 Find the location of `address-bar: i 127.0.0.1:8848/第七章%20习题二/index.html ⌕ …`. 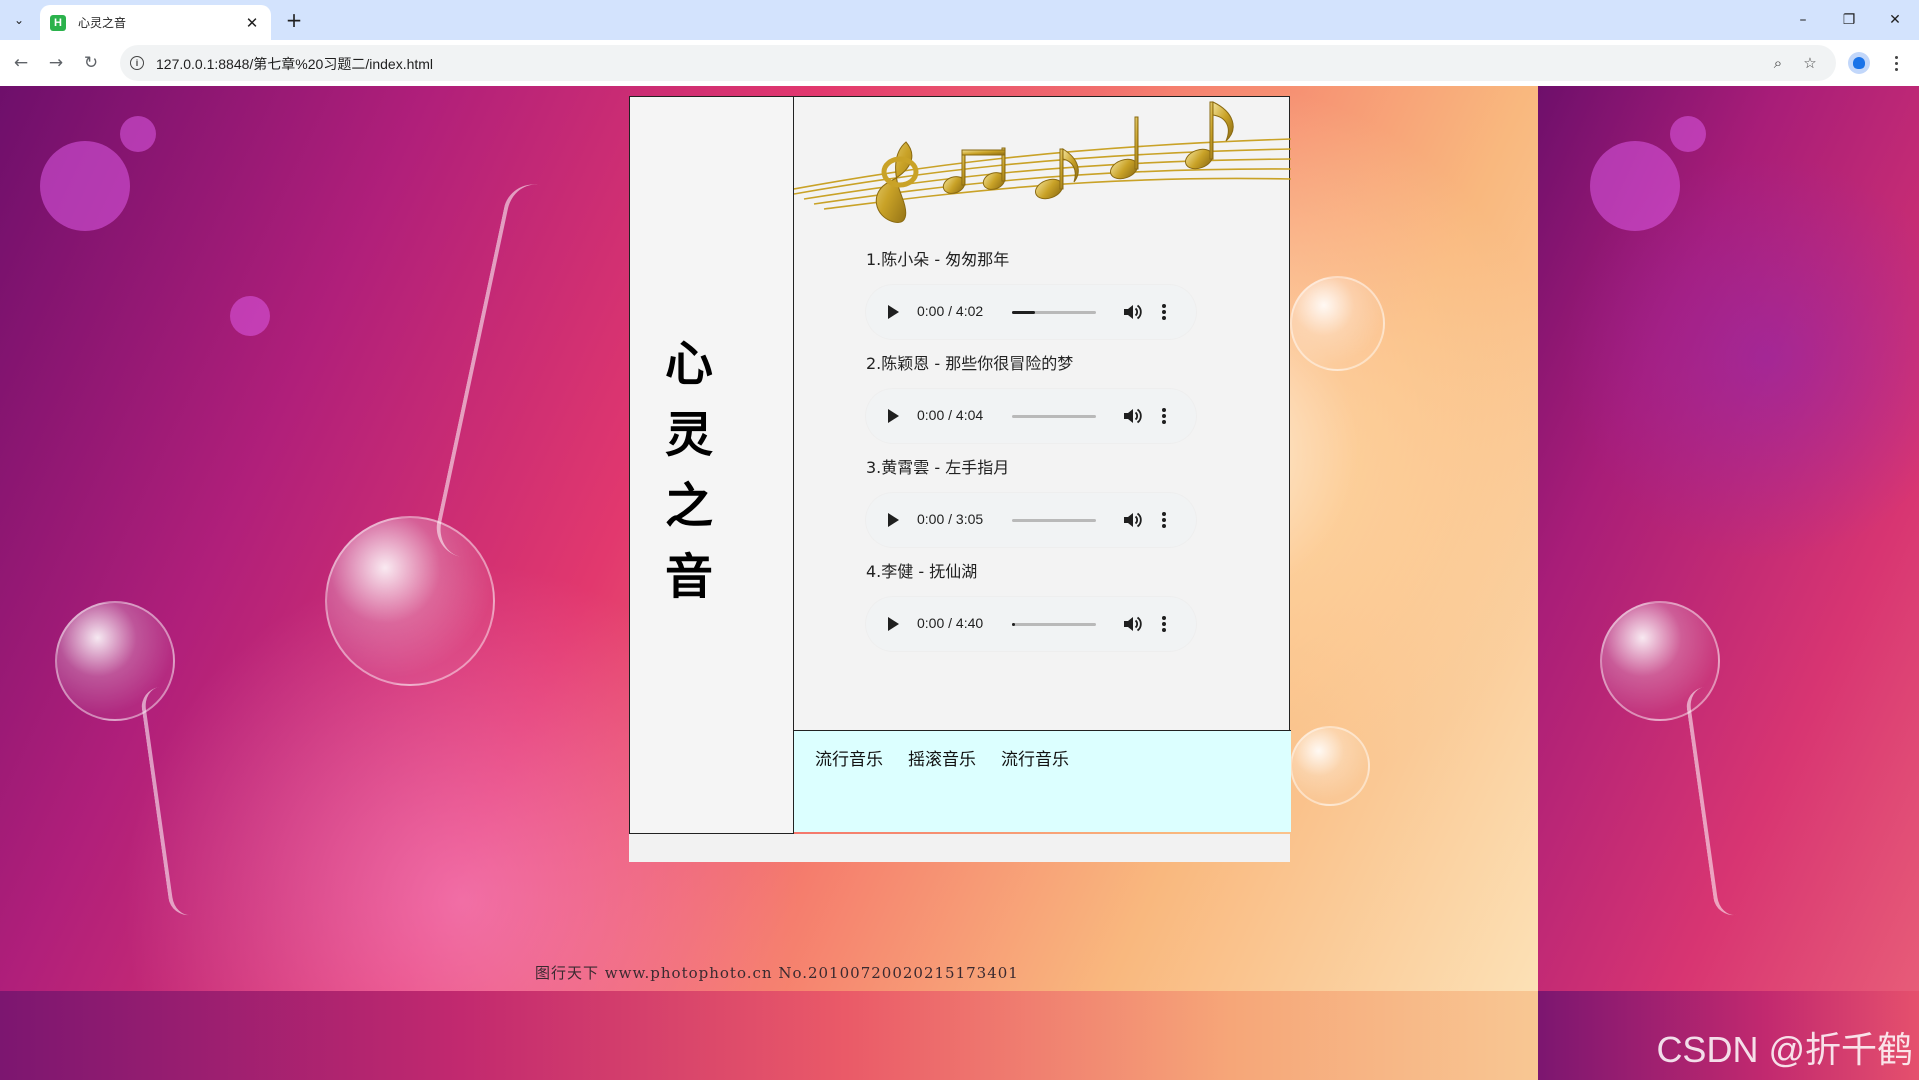

address-bar: i 127.0.0.1:8848/第七章%20习题二/index.html ⌕ … is located at coordinates (978, 63).